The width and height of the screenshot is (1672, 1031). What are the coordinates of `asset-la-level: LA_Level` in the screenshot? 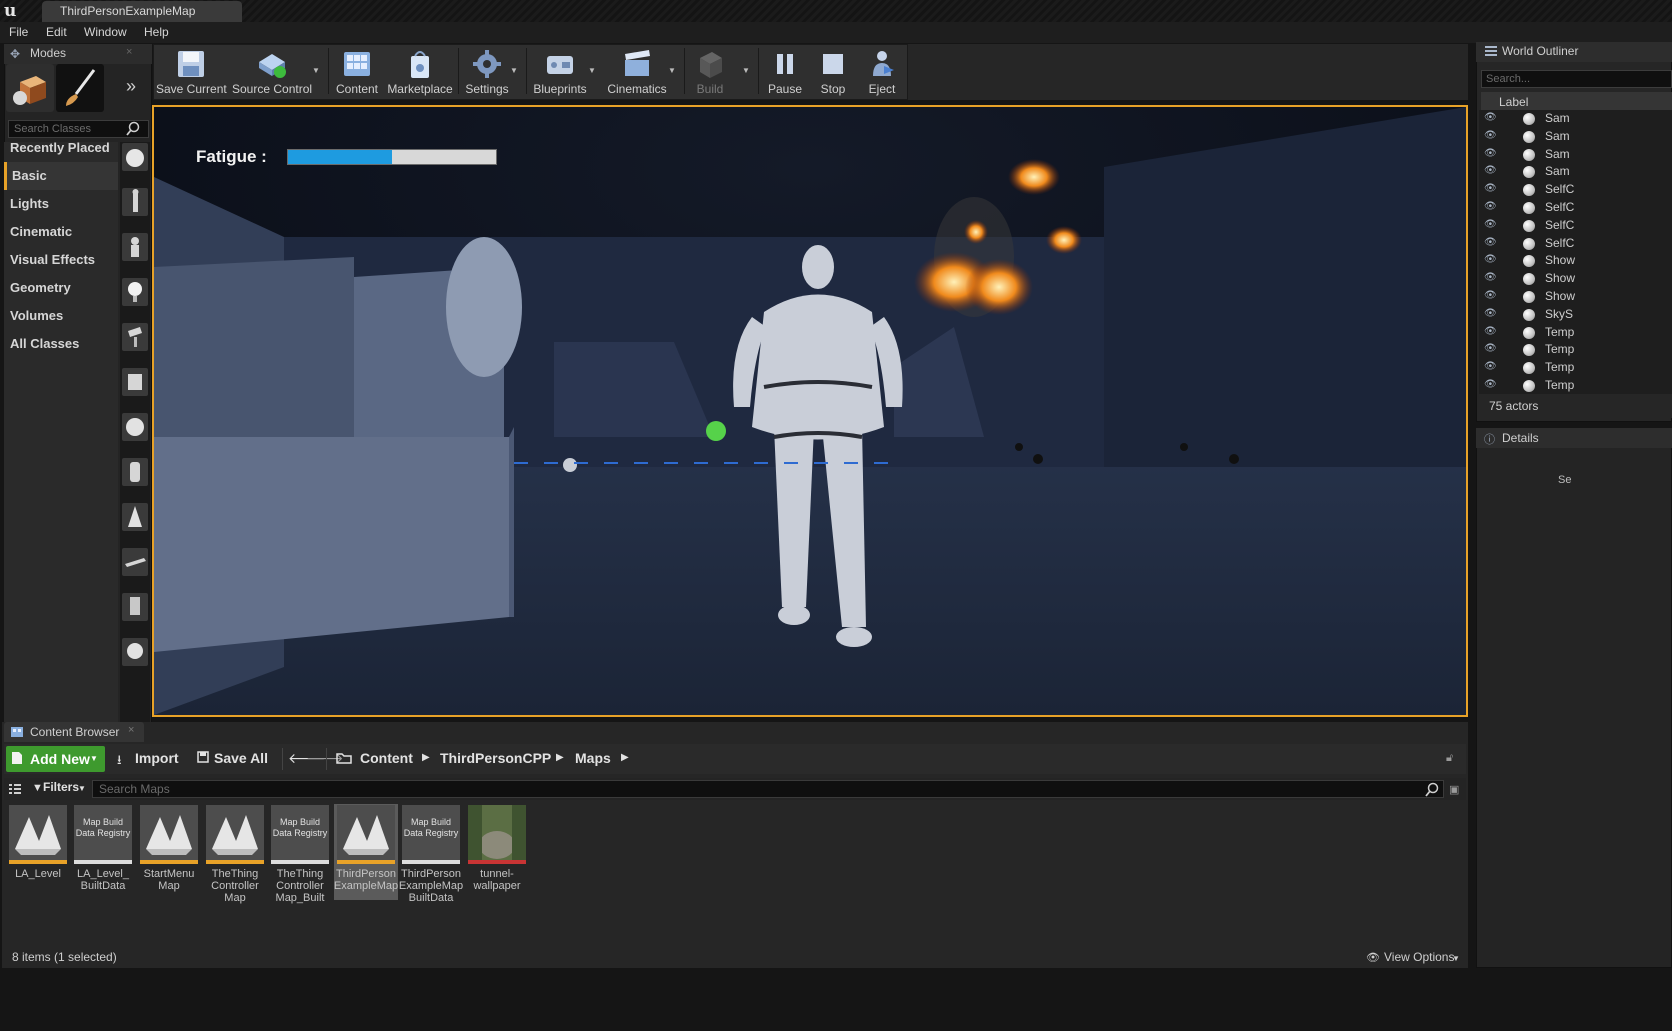 It's located at (38, 852).